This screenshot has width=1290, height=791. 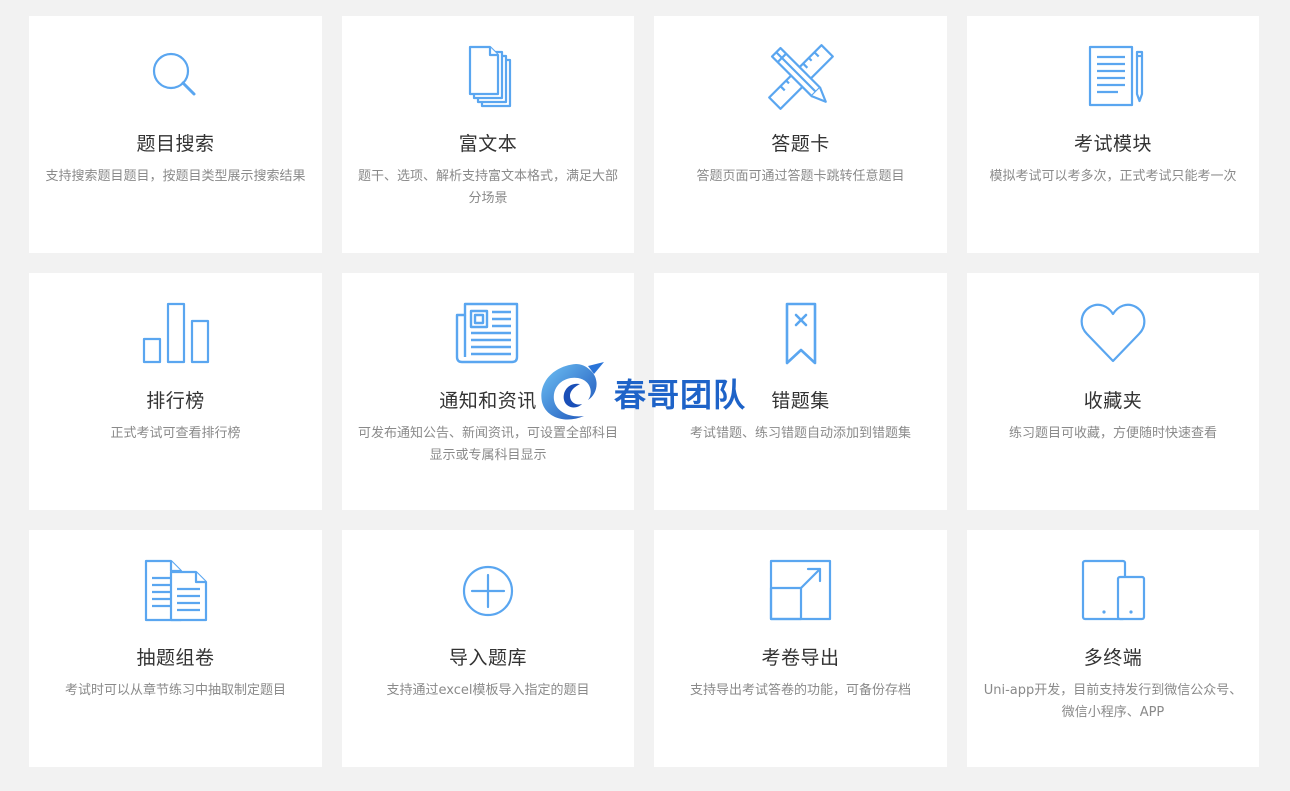 What do you see at coordinates (800, 433) in the screenshot?
I see `card-description: 考试错题、练习错题自动添加到错题集` at bounding box center [800, 433].